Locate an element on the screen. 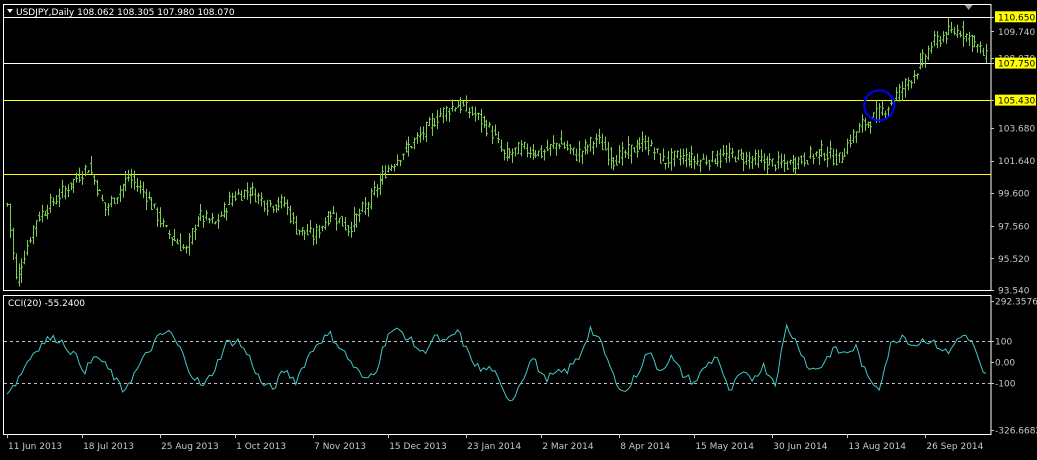 This screenshot has height=460, width=1037. x-axis-label: 2 Mar 2014 is located at coordinates (568, 447).